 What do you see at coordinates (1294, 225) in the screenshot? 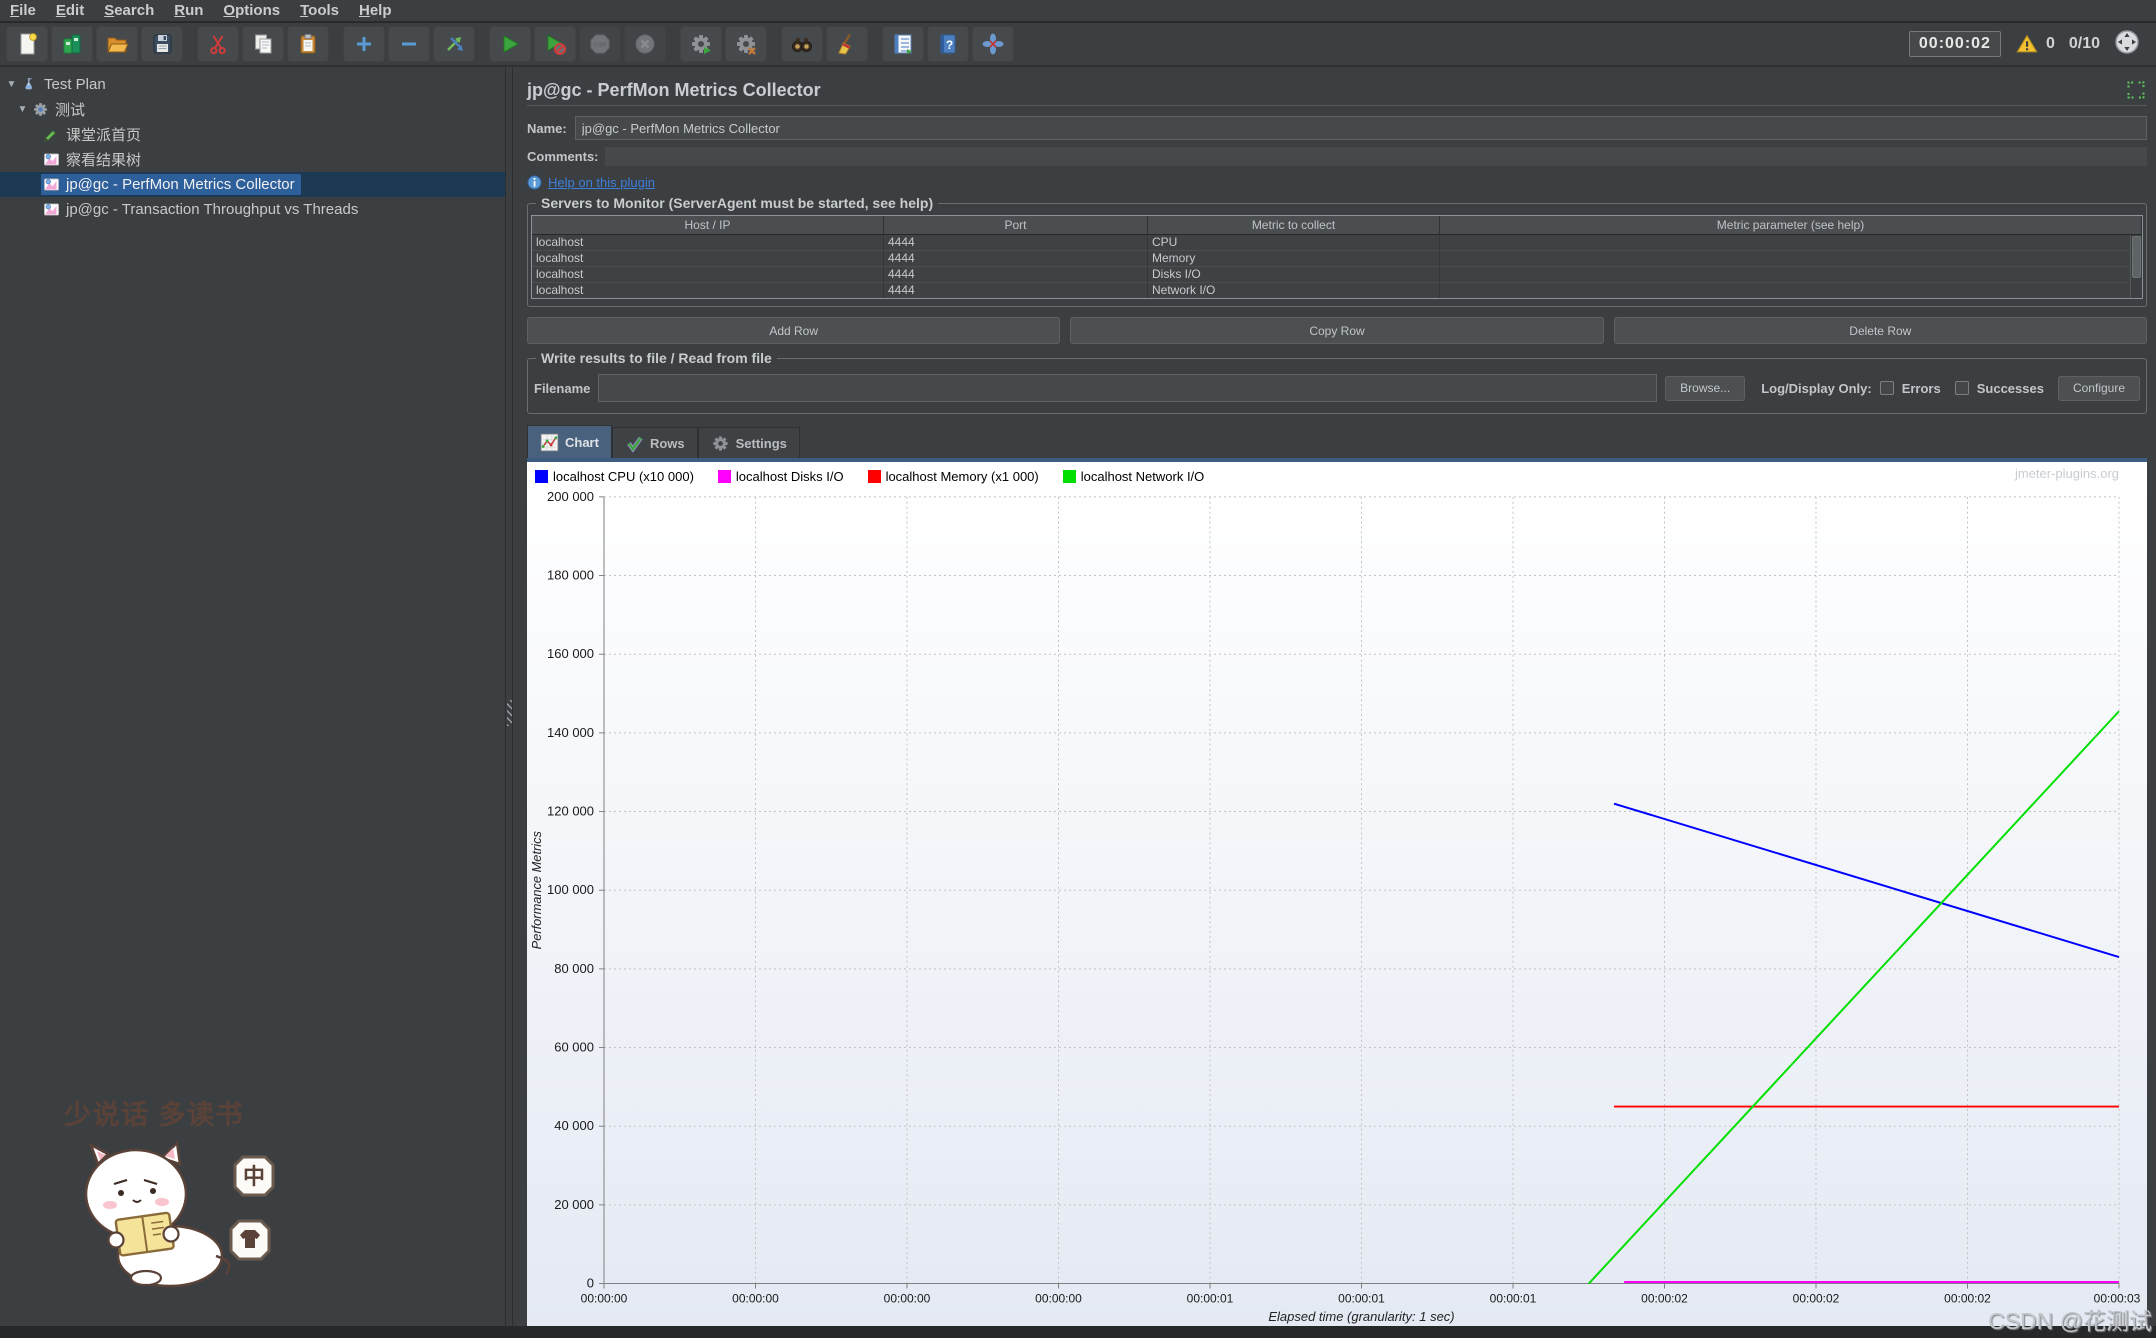
I see `column-header: Metric to collect` at bounding box center [1294, 225].